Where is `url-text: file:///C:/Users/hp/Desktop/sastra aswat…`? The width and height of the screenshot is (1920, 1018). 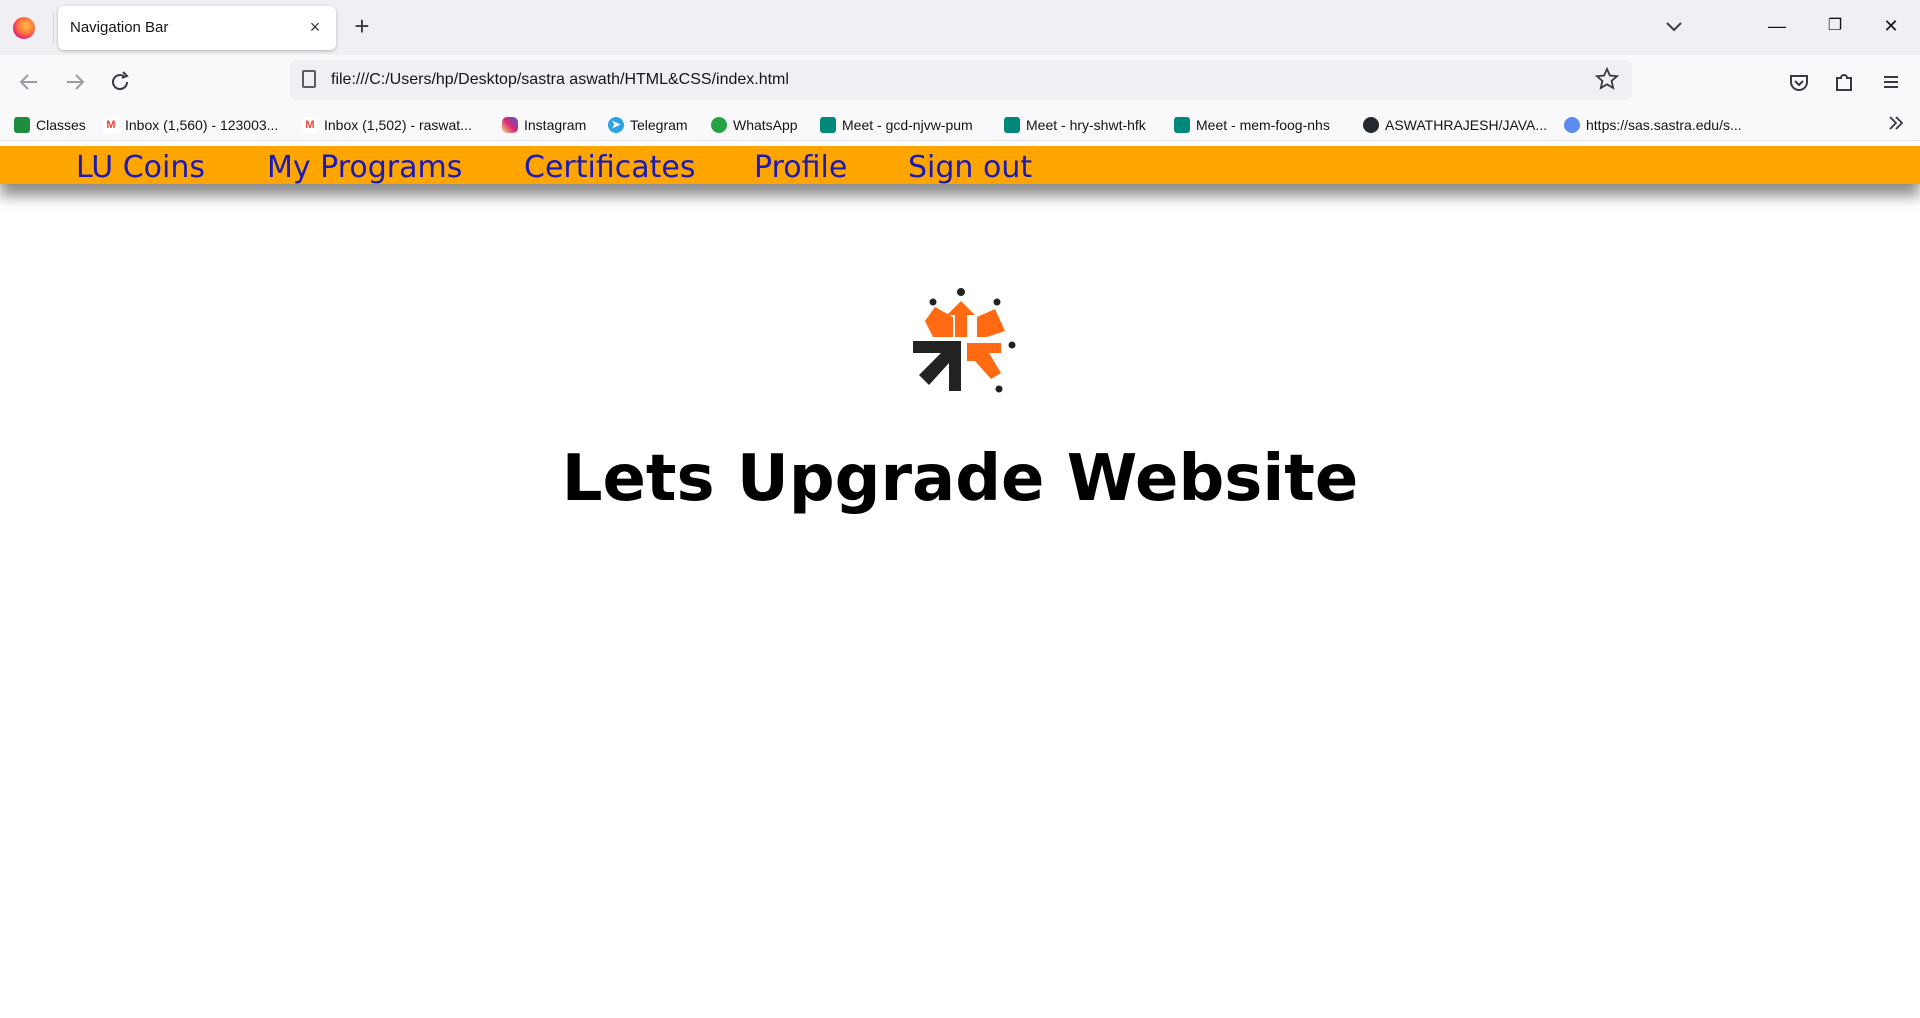
url-text: file:///C:/Users/hp/Desktop/sastra aswat… is located at coordinates (560, 80).